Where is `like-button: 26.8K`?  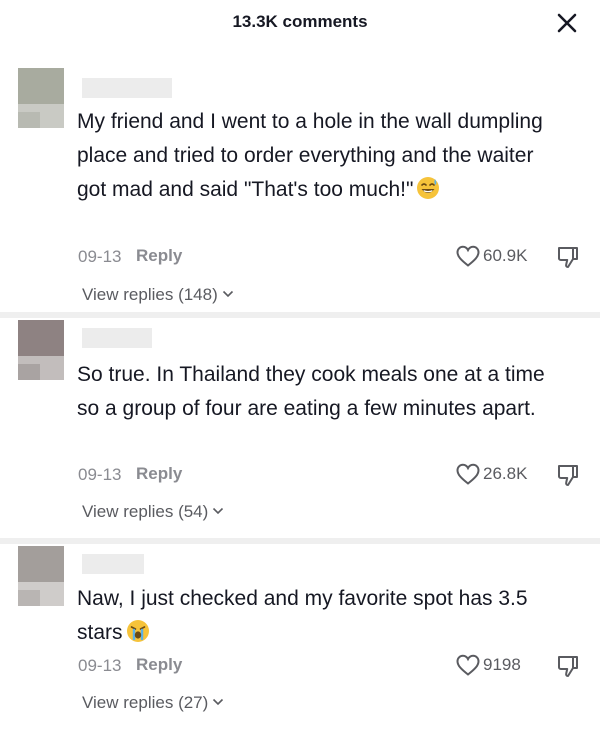
like-button: 26.8K is located at coordinates (491, 475).